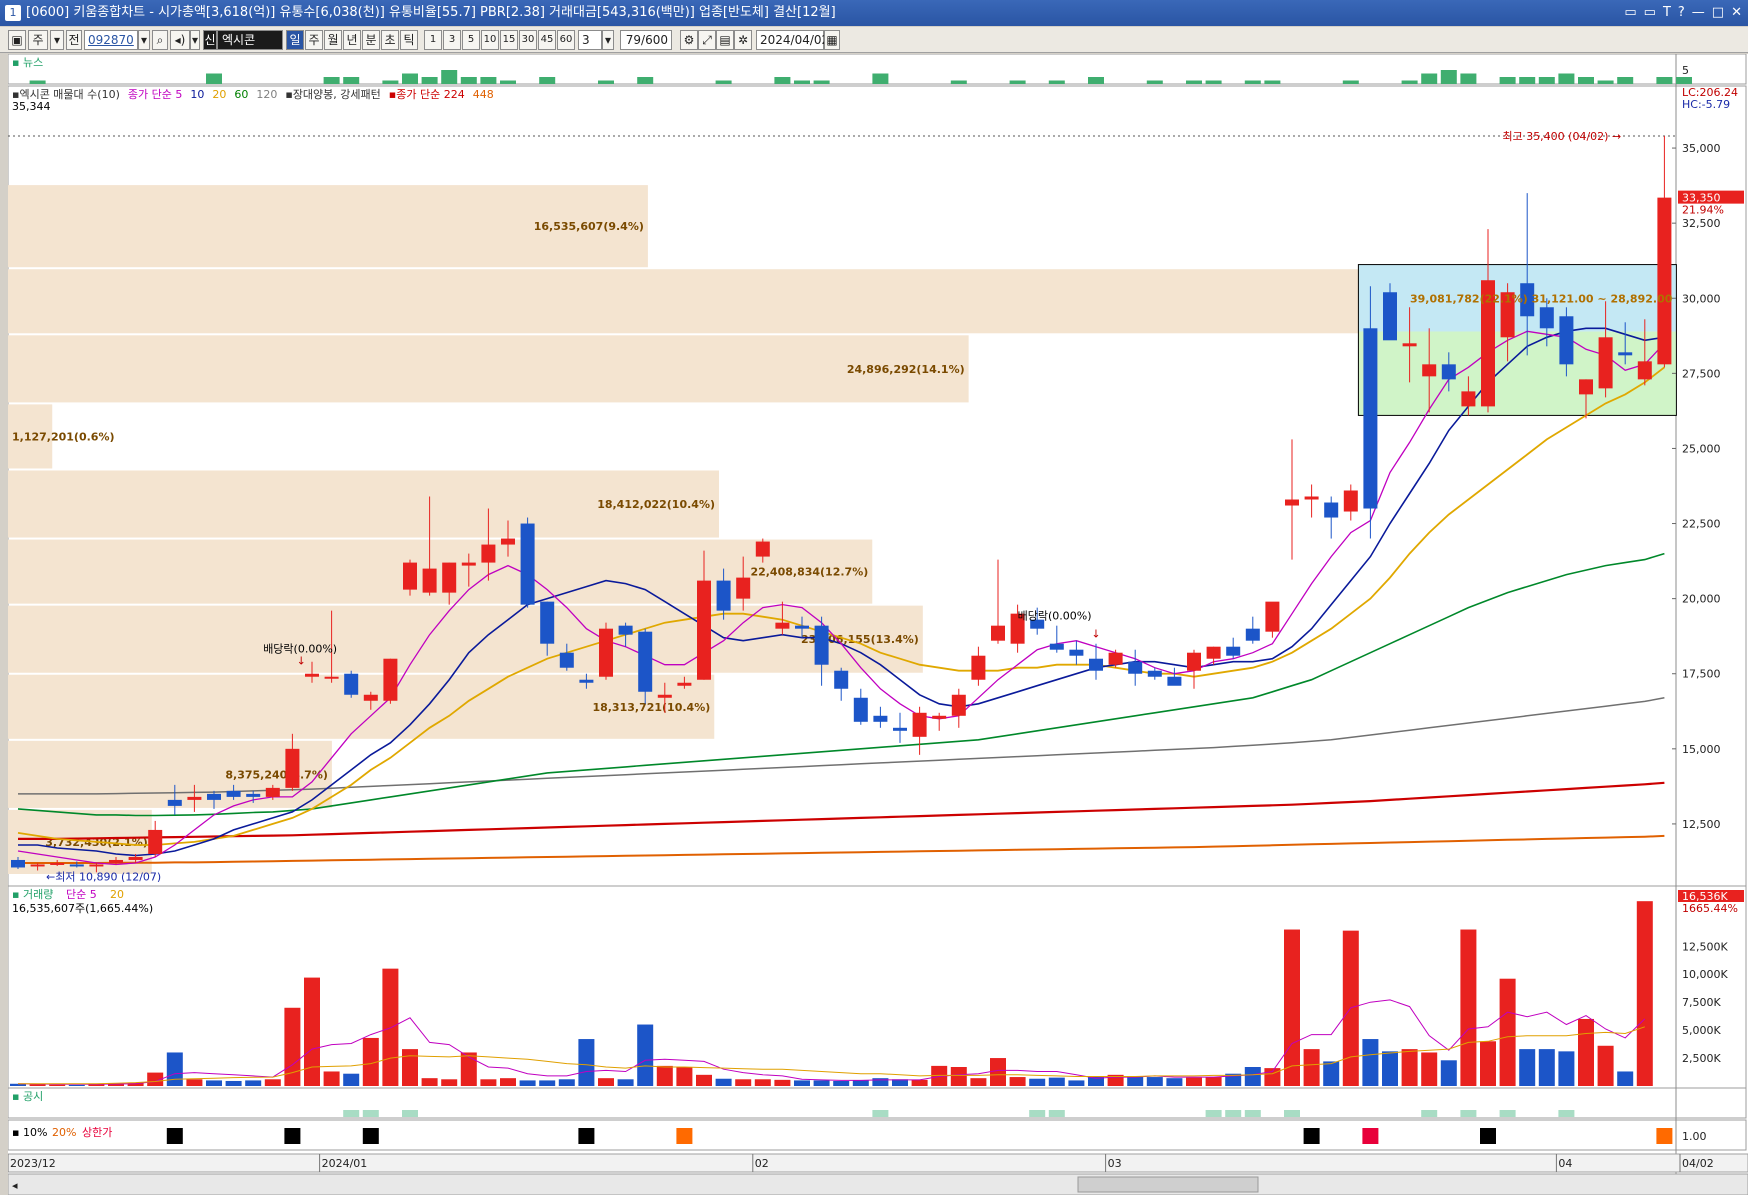  I want to click on price-legend-item: 448, so click(483, 94).